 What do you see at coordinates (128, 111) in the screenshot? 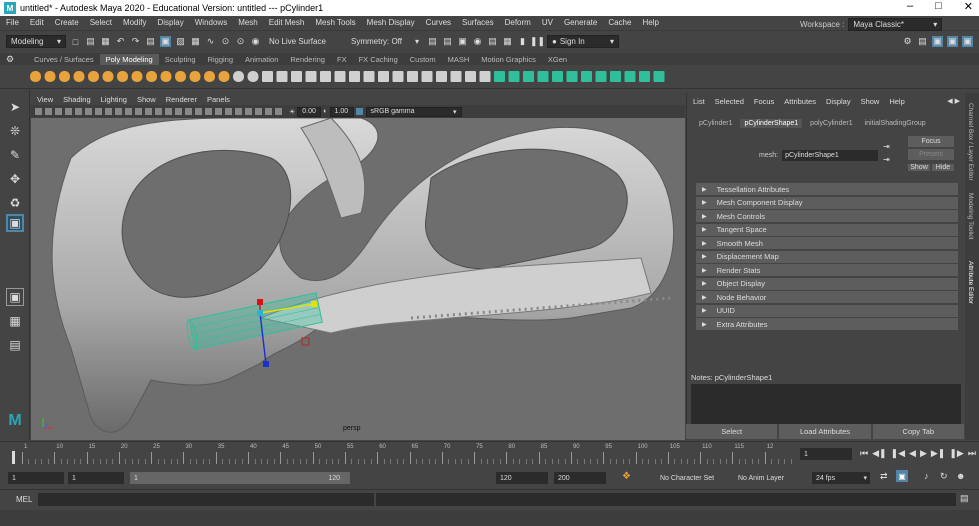
I see `safe-action-icon` at bounding box center [128, 111].